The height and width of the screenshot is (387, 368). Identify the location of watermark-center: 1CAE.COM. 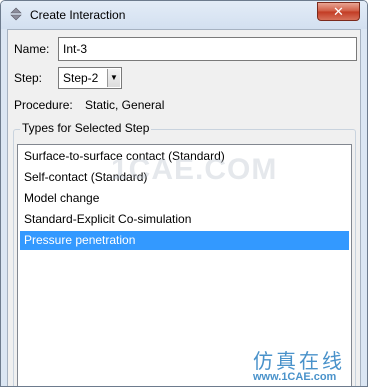
(194, 169).